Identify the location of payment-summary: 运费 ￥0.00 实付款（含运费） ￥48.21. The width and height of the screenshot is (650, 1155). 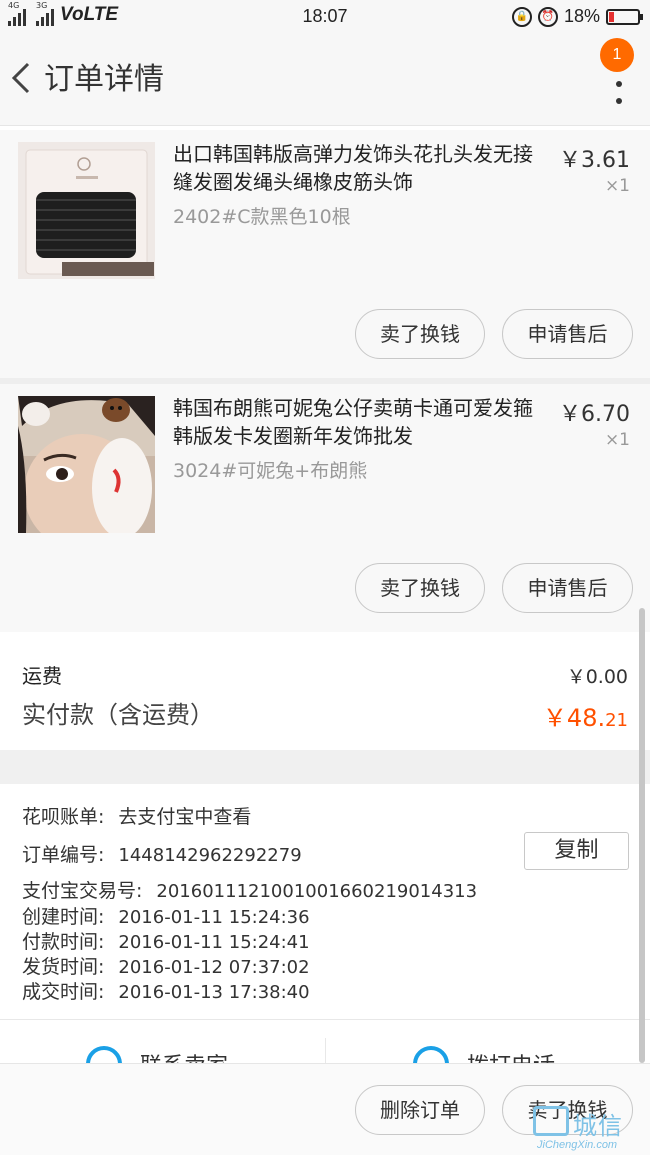
(325, 691).